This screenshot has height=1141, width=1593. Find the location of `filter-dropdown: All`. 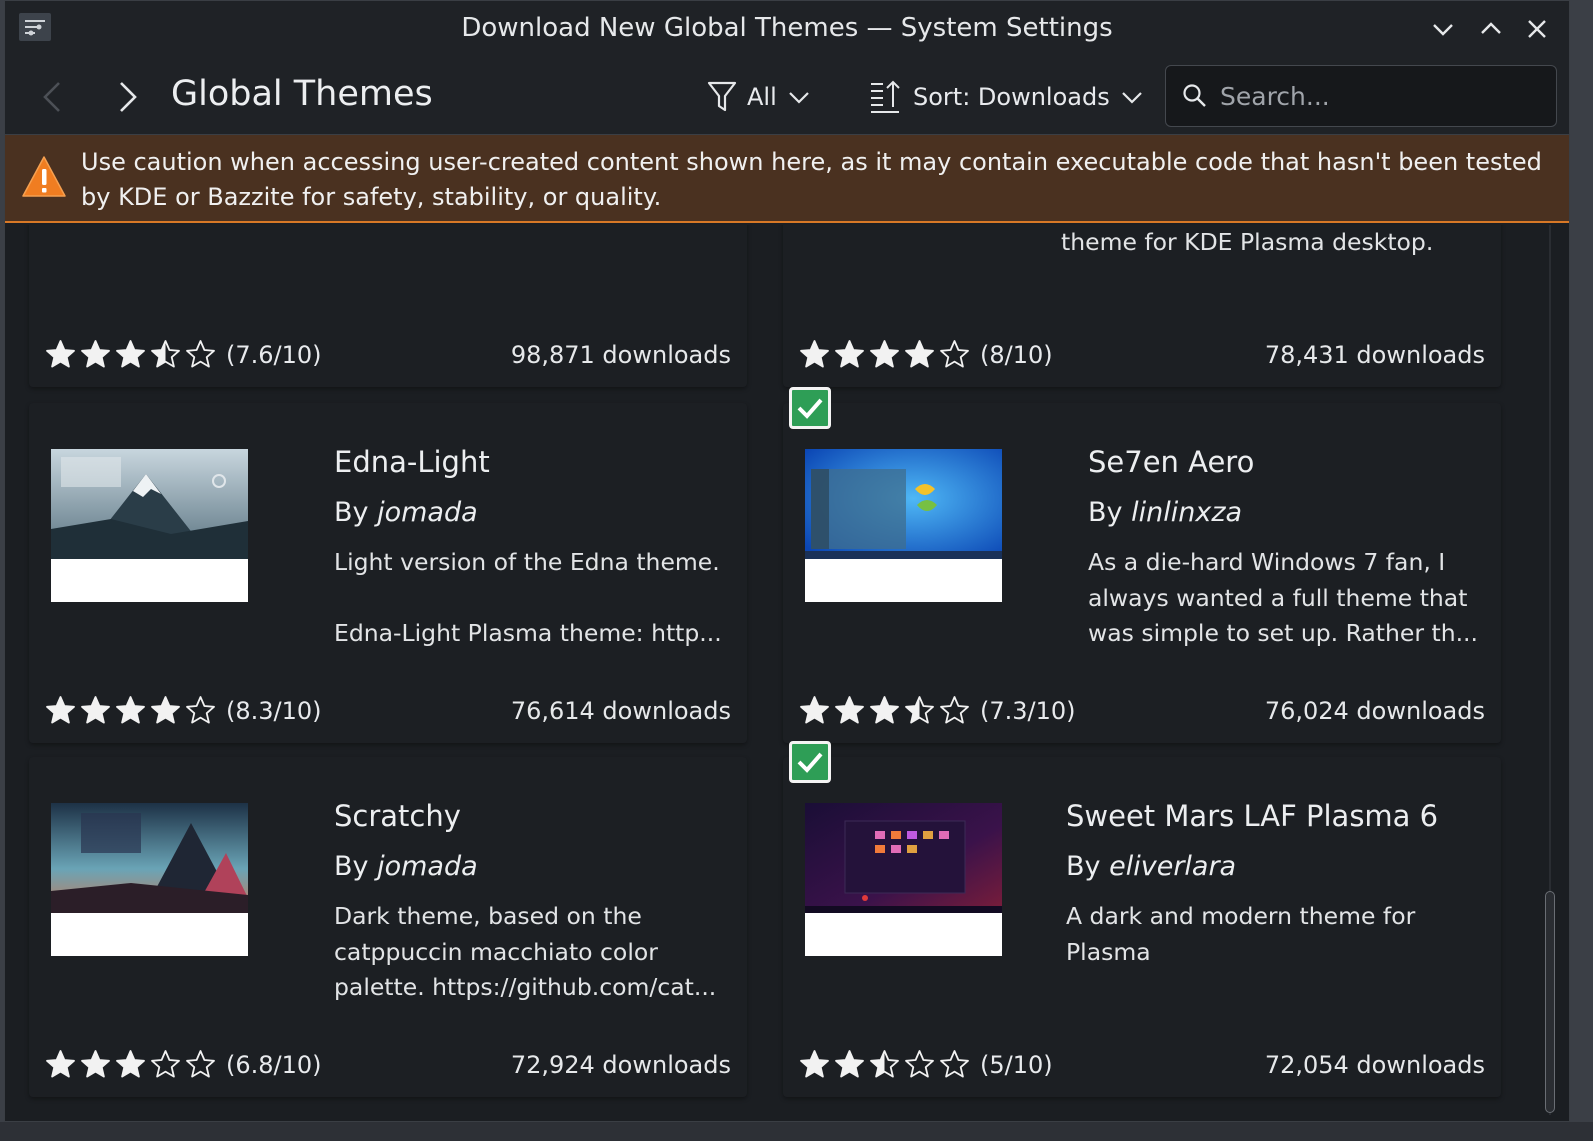

filter-dropdown: All is located at coordinates (759, 97).